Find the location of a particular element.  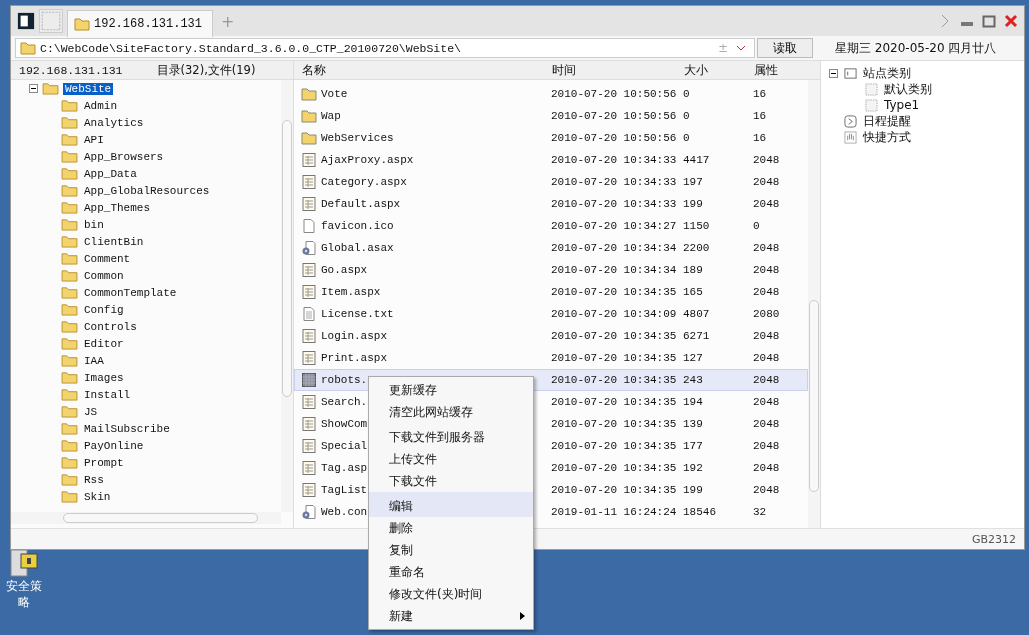

tree-item: App_Themes is located at coordinates (117, 207).